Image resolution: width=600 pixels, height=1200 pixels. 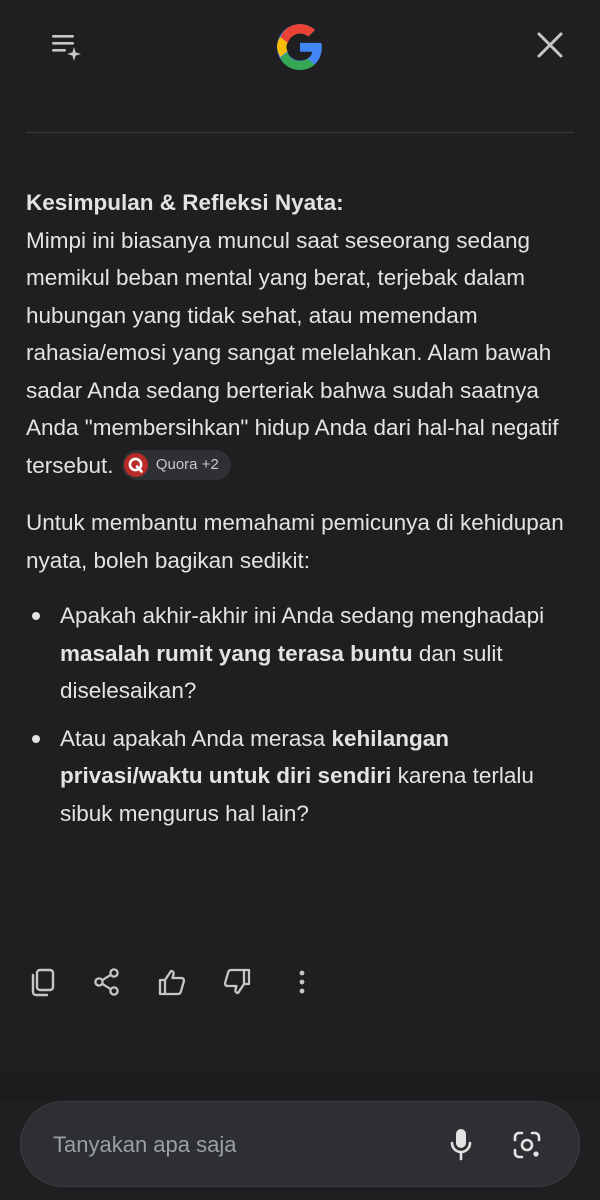 I want to click on share-icon, so click(x=106, y=982).